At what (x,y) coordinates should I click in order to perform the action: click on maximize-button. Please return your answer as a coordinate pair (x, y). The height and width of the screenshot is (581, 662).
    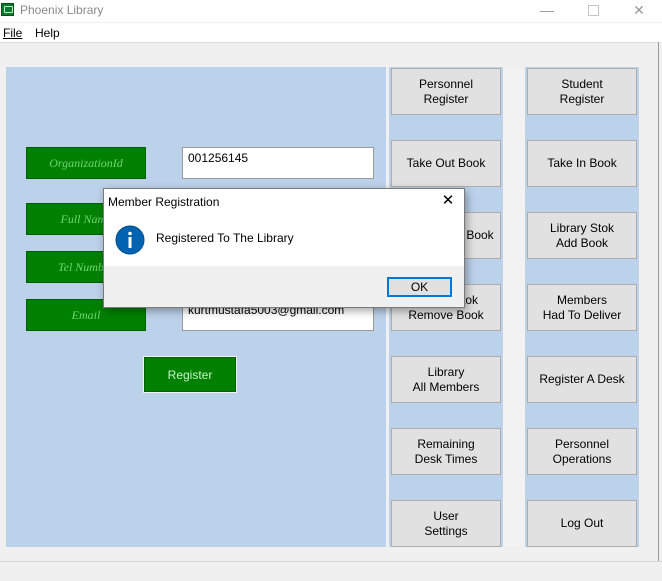
    Looking at the image, I should click on (593, 11).